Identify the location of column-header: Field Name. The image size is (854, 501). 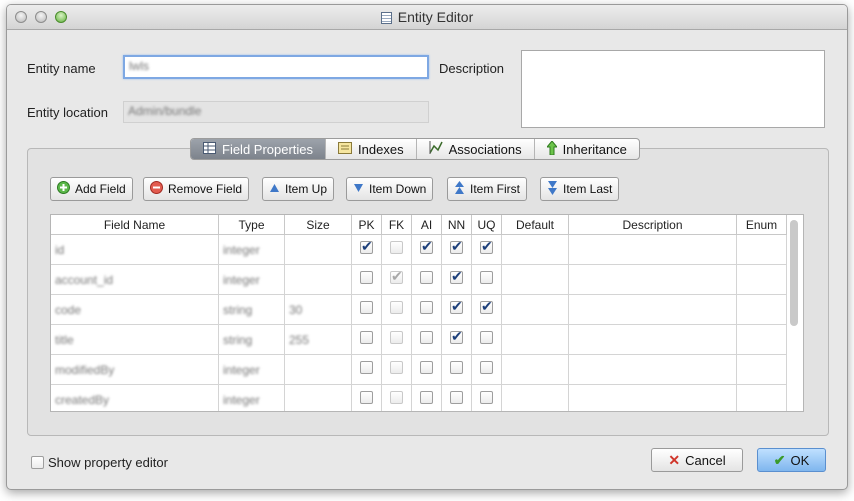
(135, 225).